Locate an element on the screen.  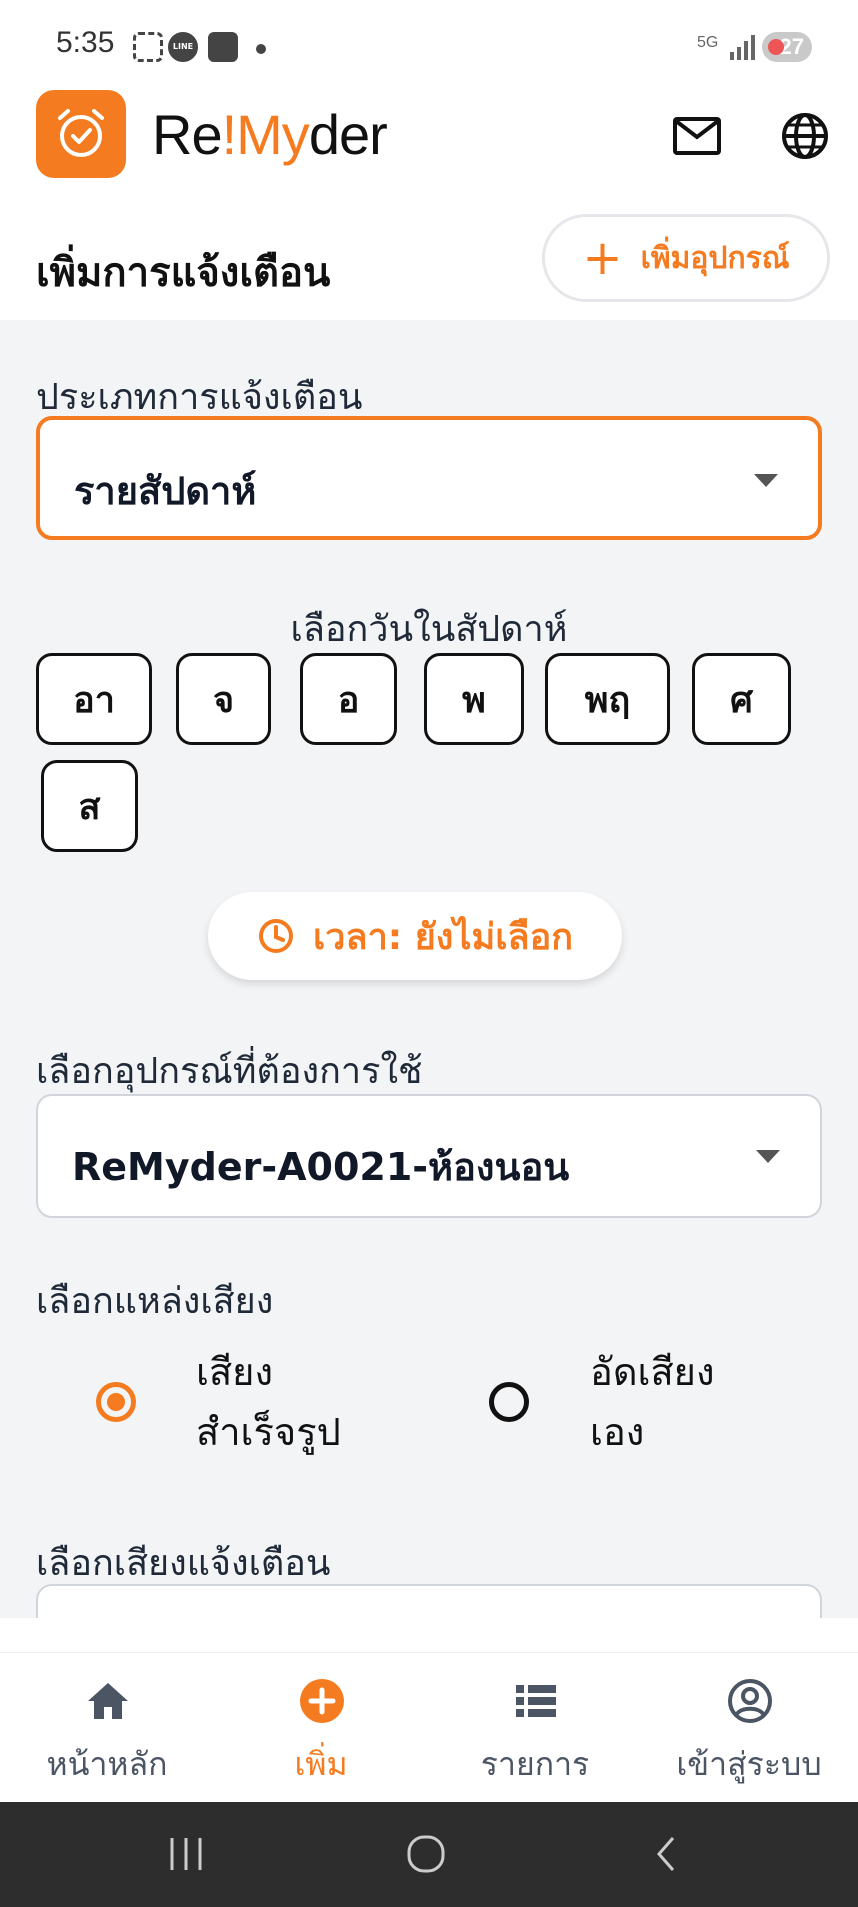
mail-button is located at coordinates (697, 136).